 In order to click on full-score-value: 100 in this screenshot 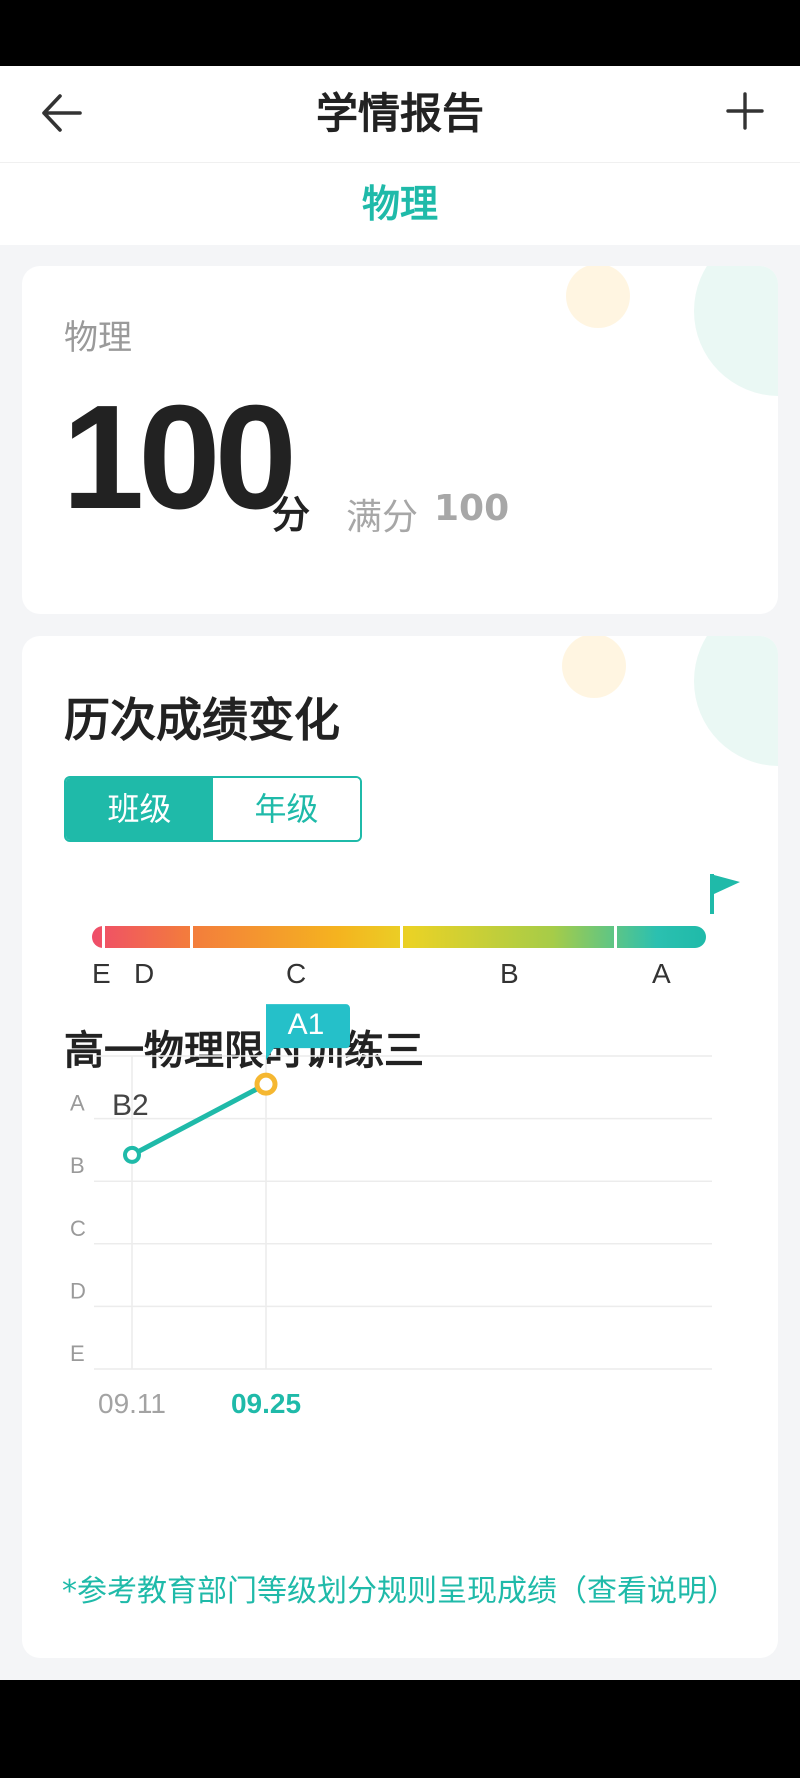, I will do `click(472, 508)`.